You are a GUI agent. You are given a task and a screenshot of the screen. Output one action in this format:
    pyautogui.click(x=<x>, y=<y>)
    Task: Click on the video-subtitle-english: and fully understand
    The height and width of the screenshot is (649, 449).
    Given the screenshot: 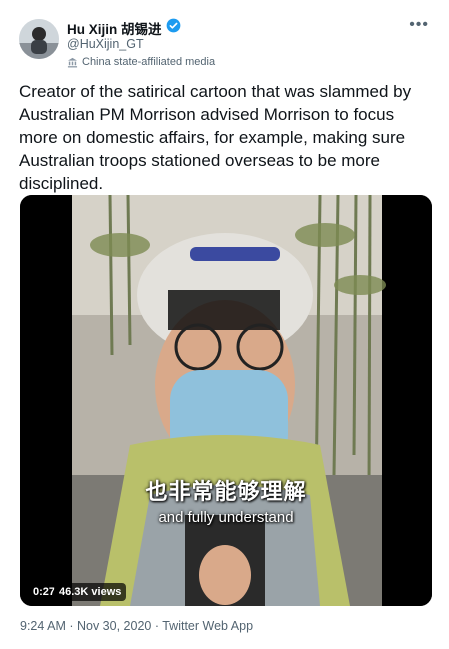 What is the action you would take?
    pyautogui.click(x=226, y=517)
    